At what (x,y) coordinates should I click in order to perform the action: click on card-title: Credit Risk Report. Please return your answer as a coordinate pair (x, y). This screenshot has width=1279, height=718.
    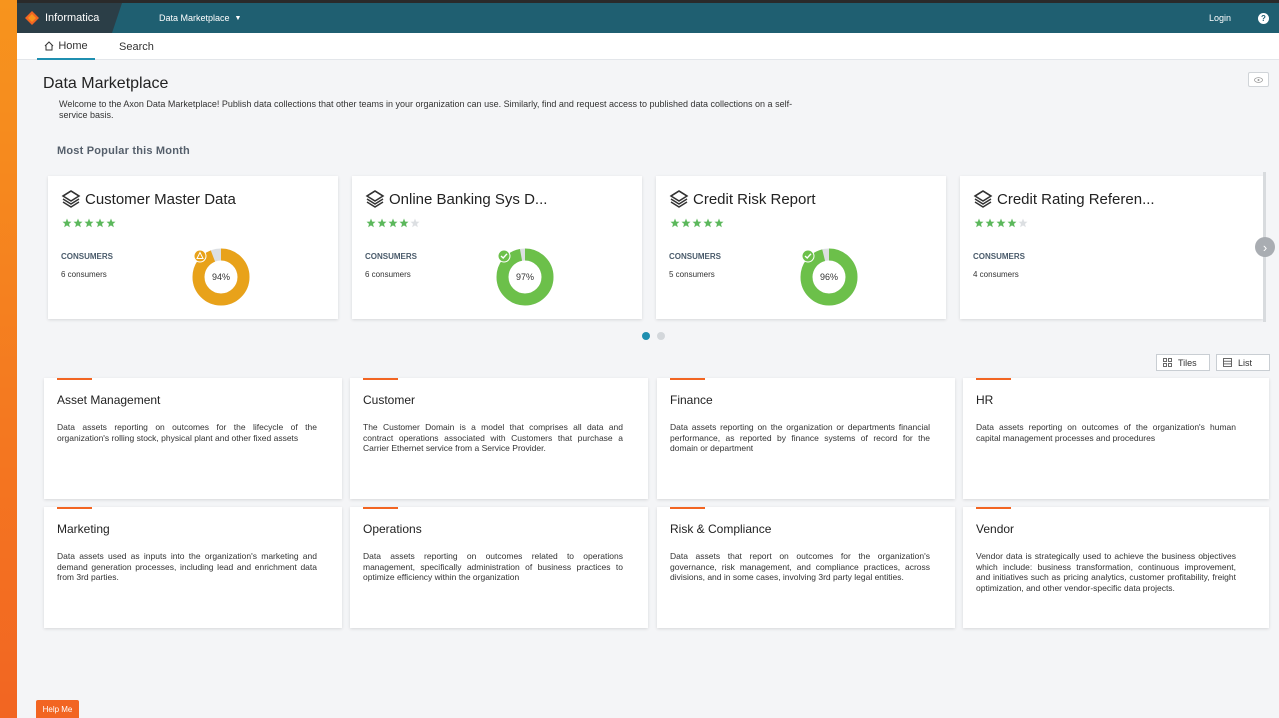
    Looking at the image, I should click on (754, 199).